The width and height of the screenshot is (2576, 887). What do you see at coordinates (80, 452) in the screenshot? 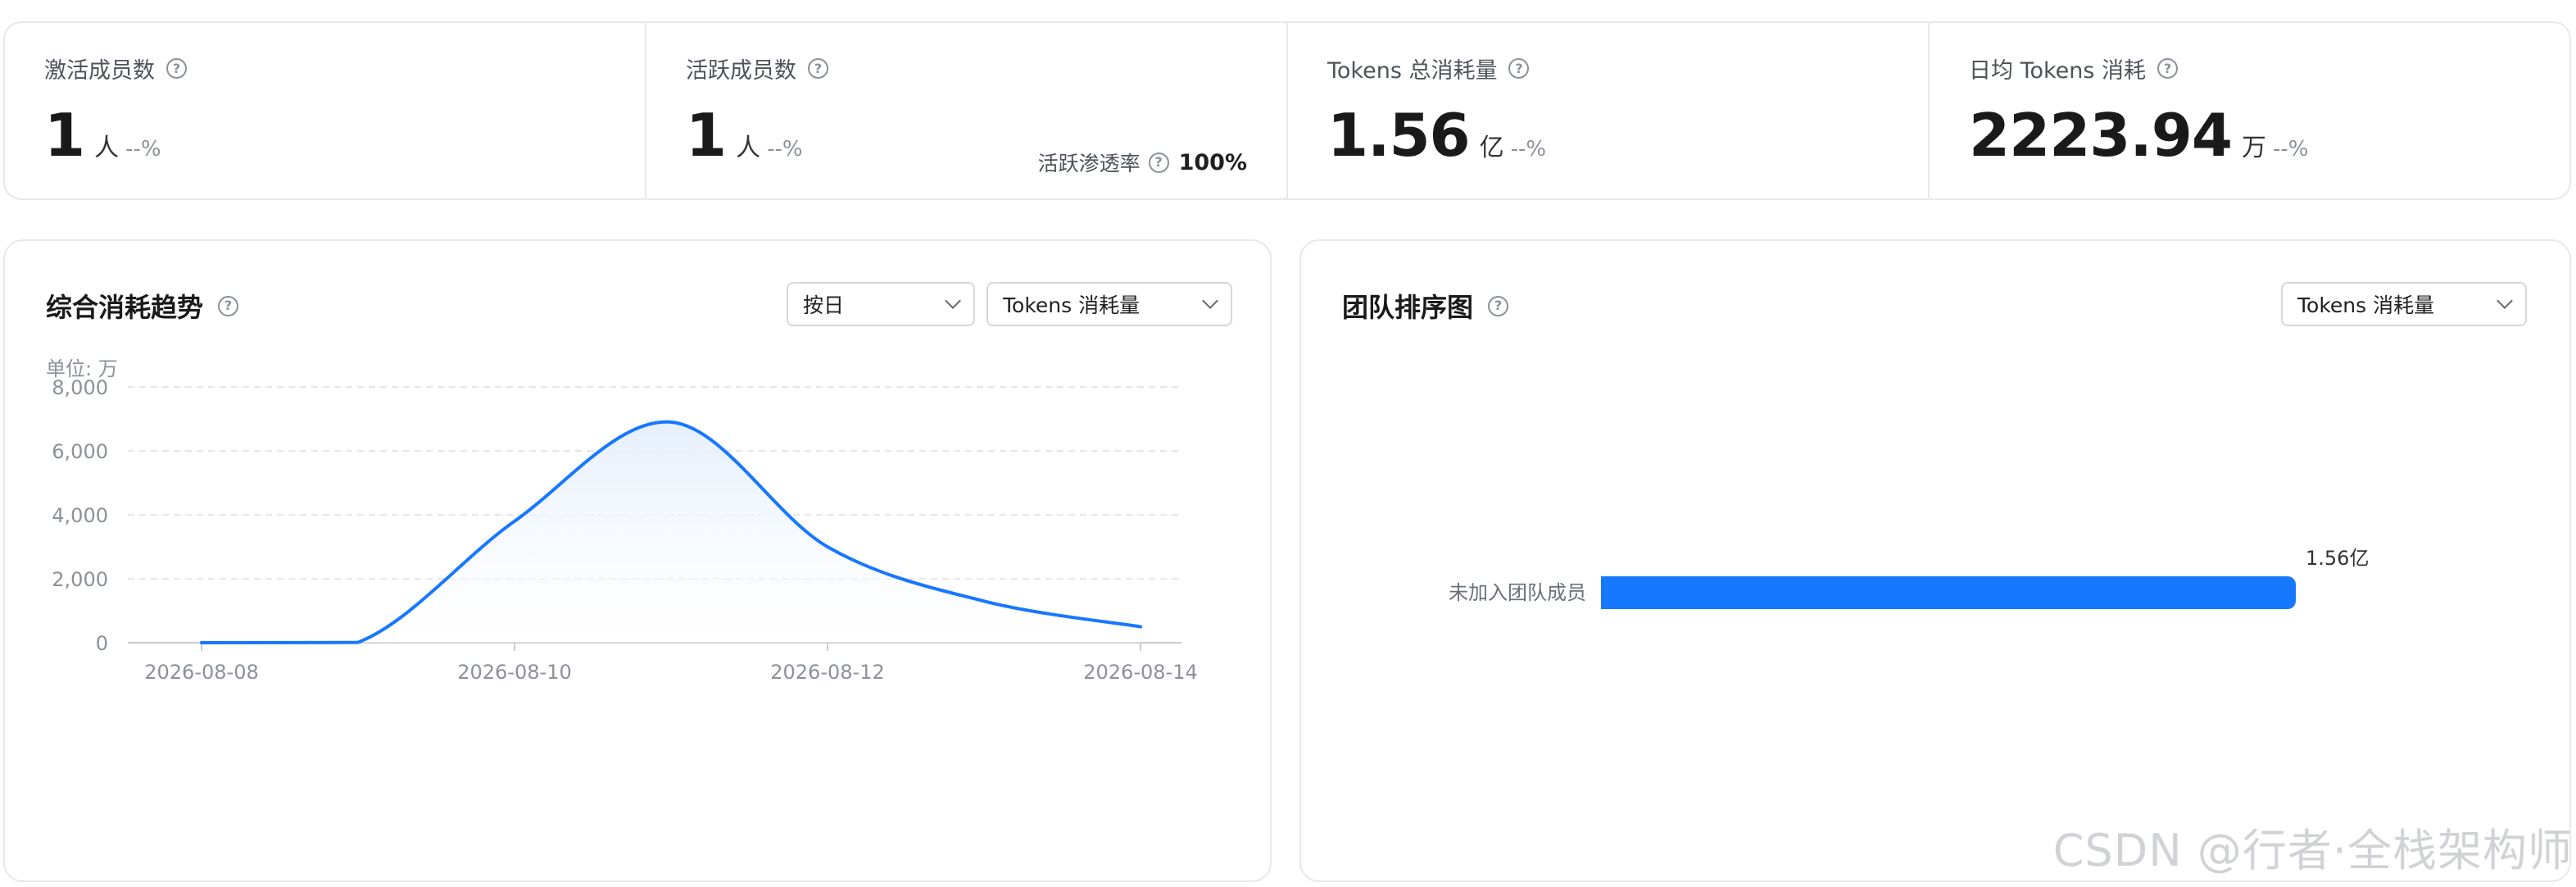
I see `y-tick-label: 6,000` at bounding box center [80, 452].